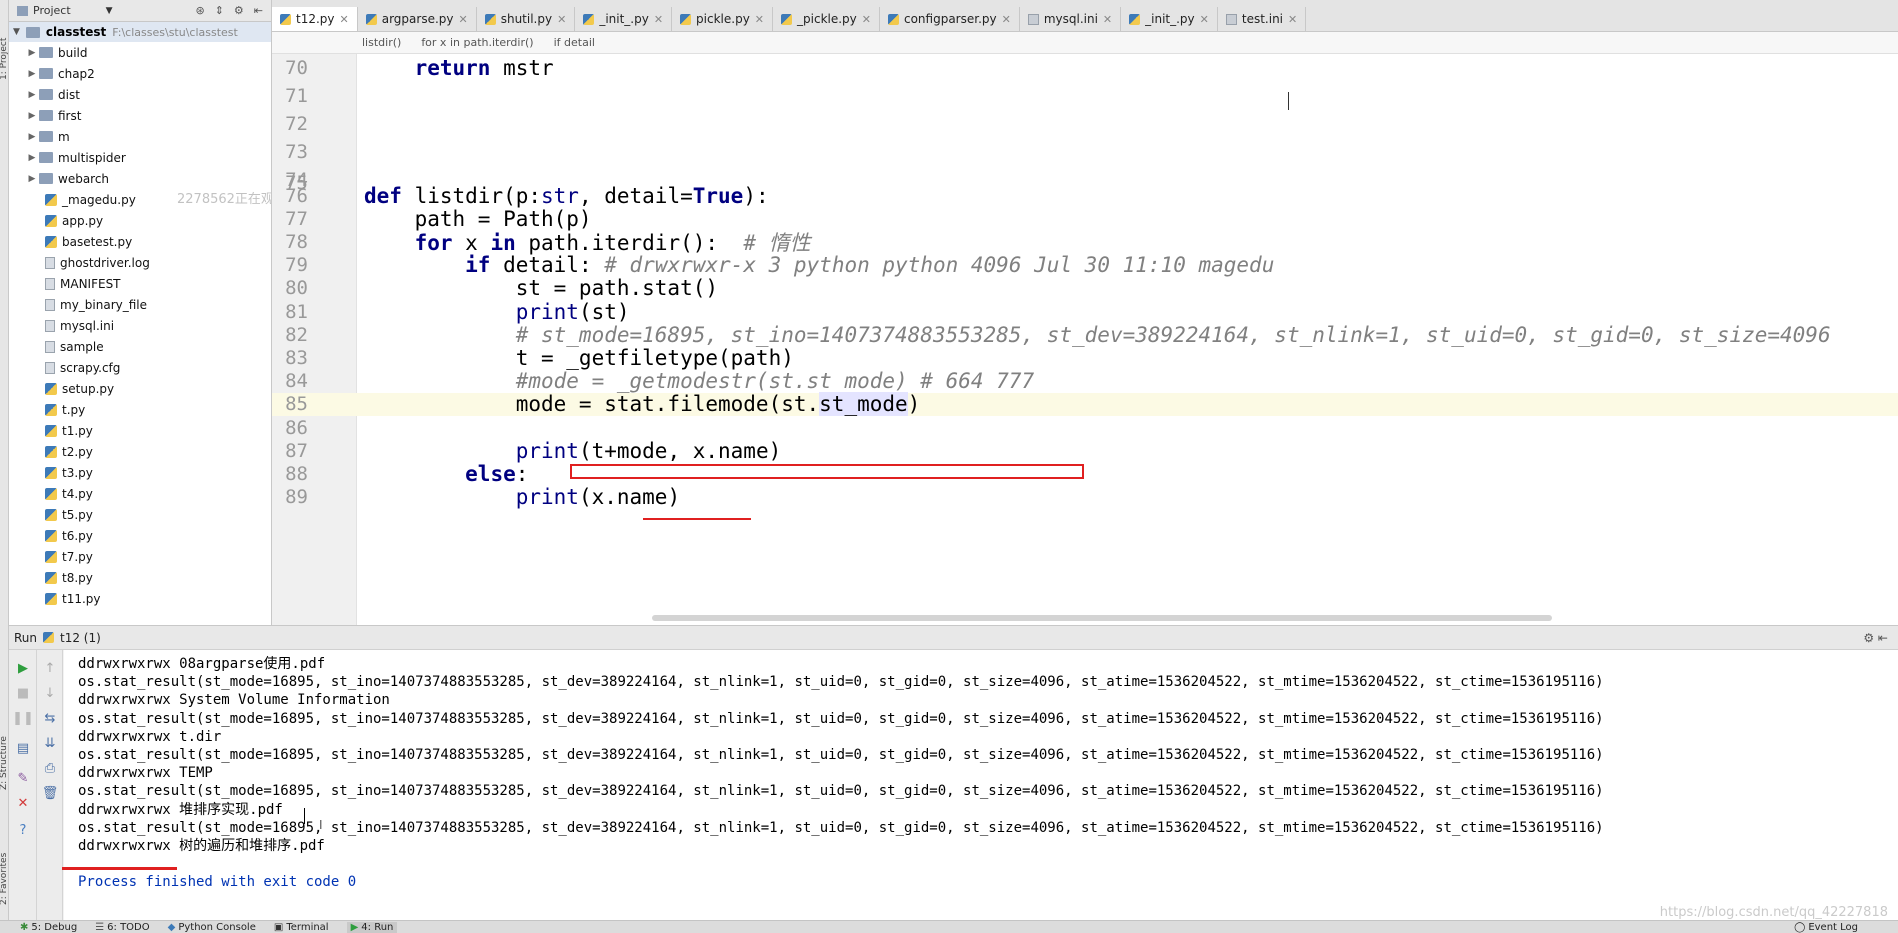  I want to click on todo-tool-button: ☰ 6: TODO, so click(122, 927).